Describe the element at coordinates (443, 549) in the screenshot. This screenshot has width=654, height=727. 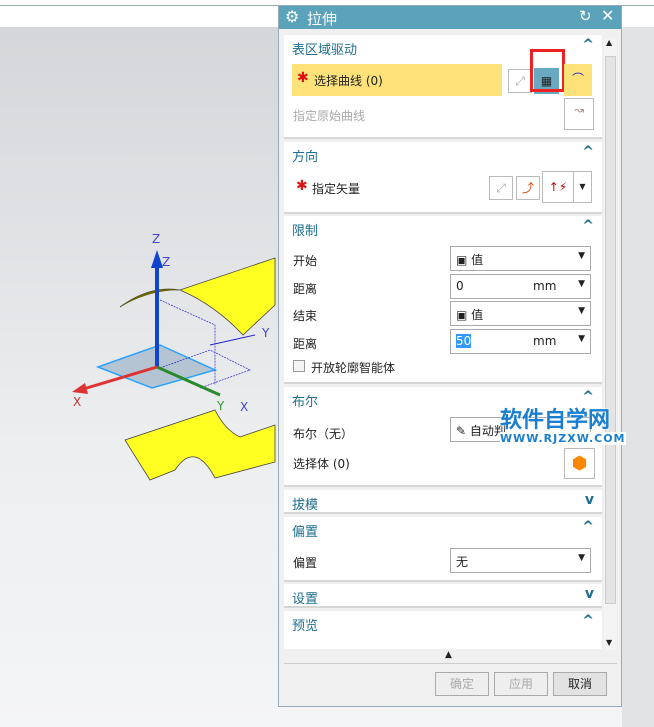
I see `section-offset: 偏置 ^ 偏置 无 ▼` at that location.